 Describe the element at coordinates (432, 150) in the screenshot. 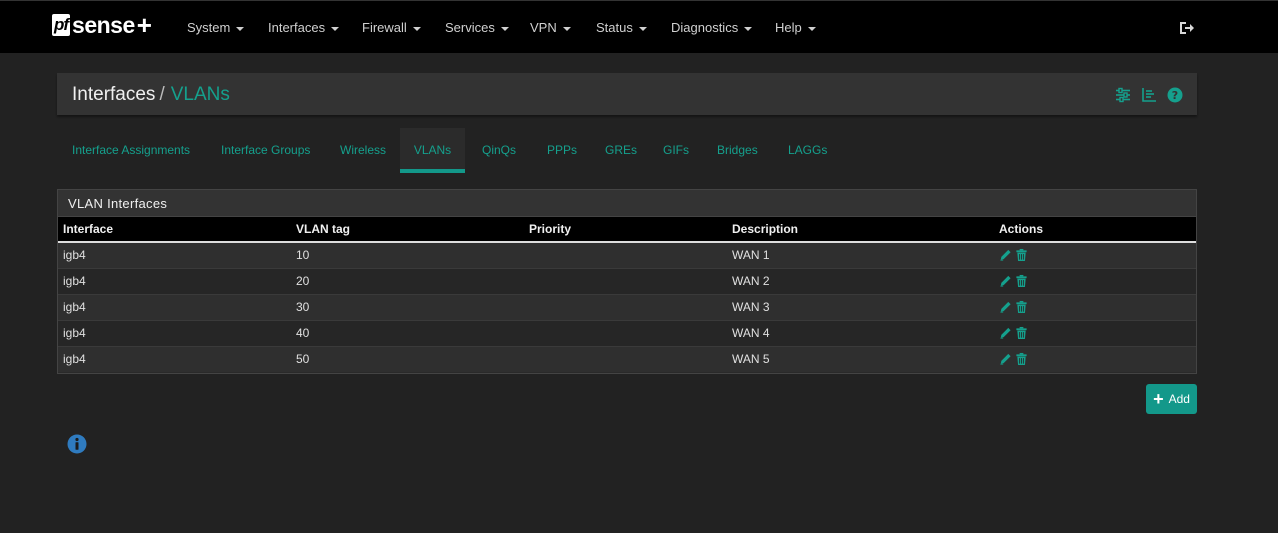

I see `tab-vlans: VLANs` at that location.